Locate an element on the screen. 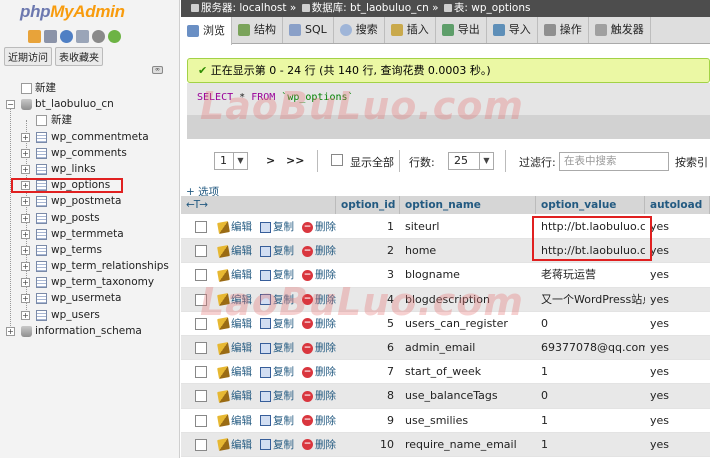 This screenshot has height=458, width=710. tree-new-table: 新建 is located at coordinates (89, 120).